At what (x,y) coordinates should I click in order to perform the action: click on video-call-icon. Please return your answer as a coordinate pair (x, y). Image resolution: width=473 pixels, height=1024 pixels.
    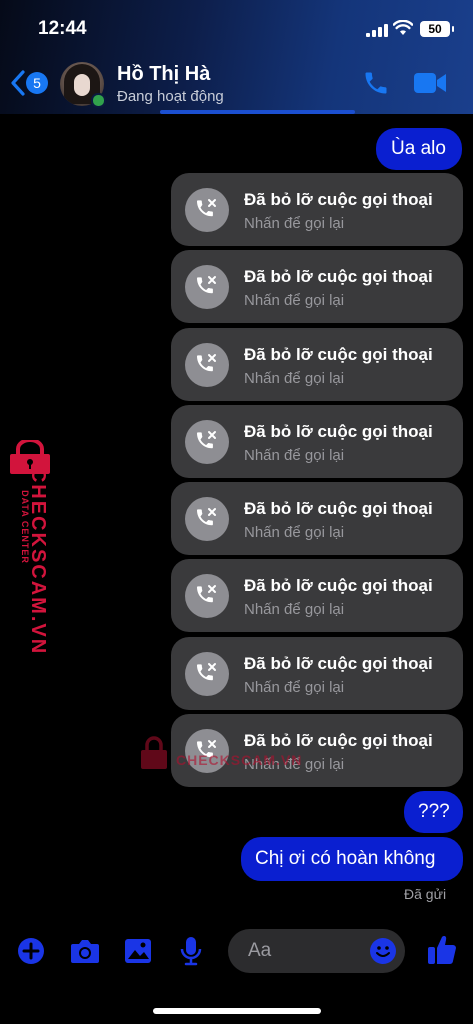
    Looking at the image, I should click on (430, 83).